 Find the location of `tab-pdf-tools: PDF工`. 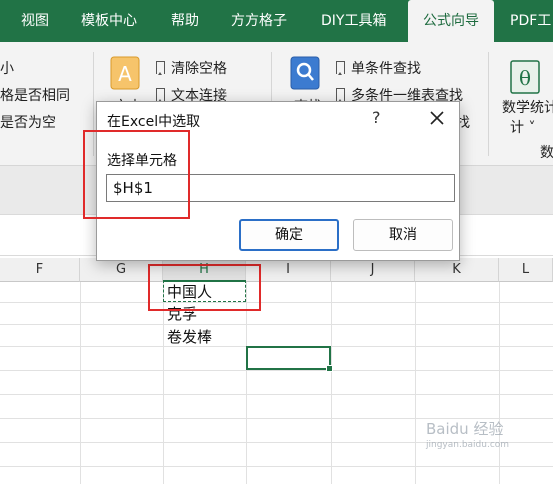

tab-pdf-tools: PDF工 is located at coordinates (530, 21).